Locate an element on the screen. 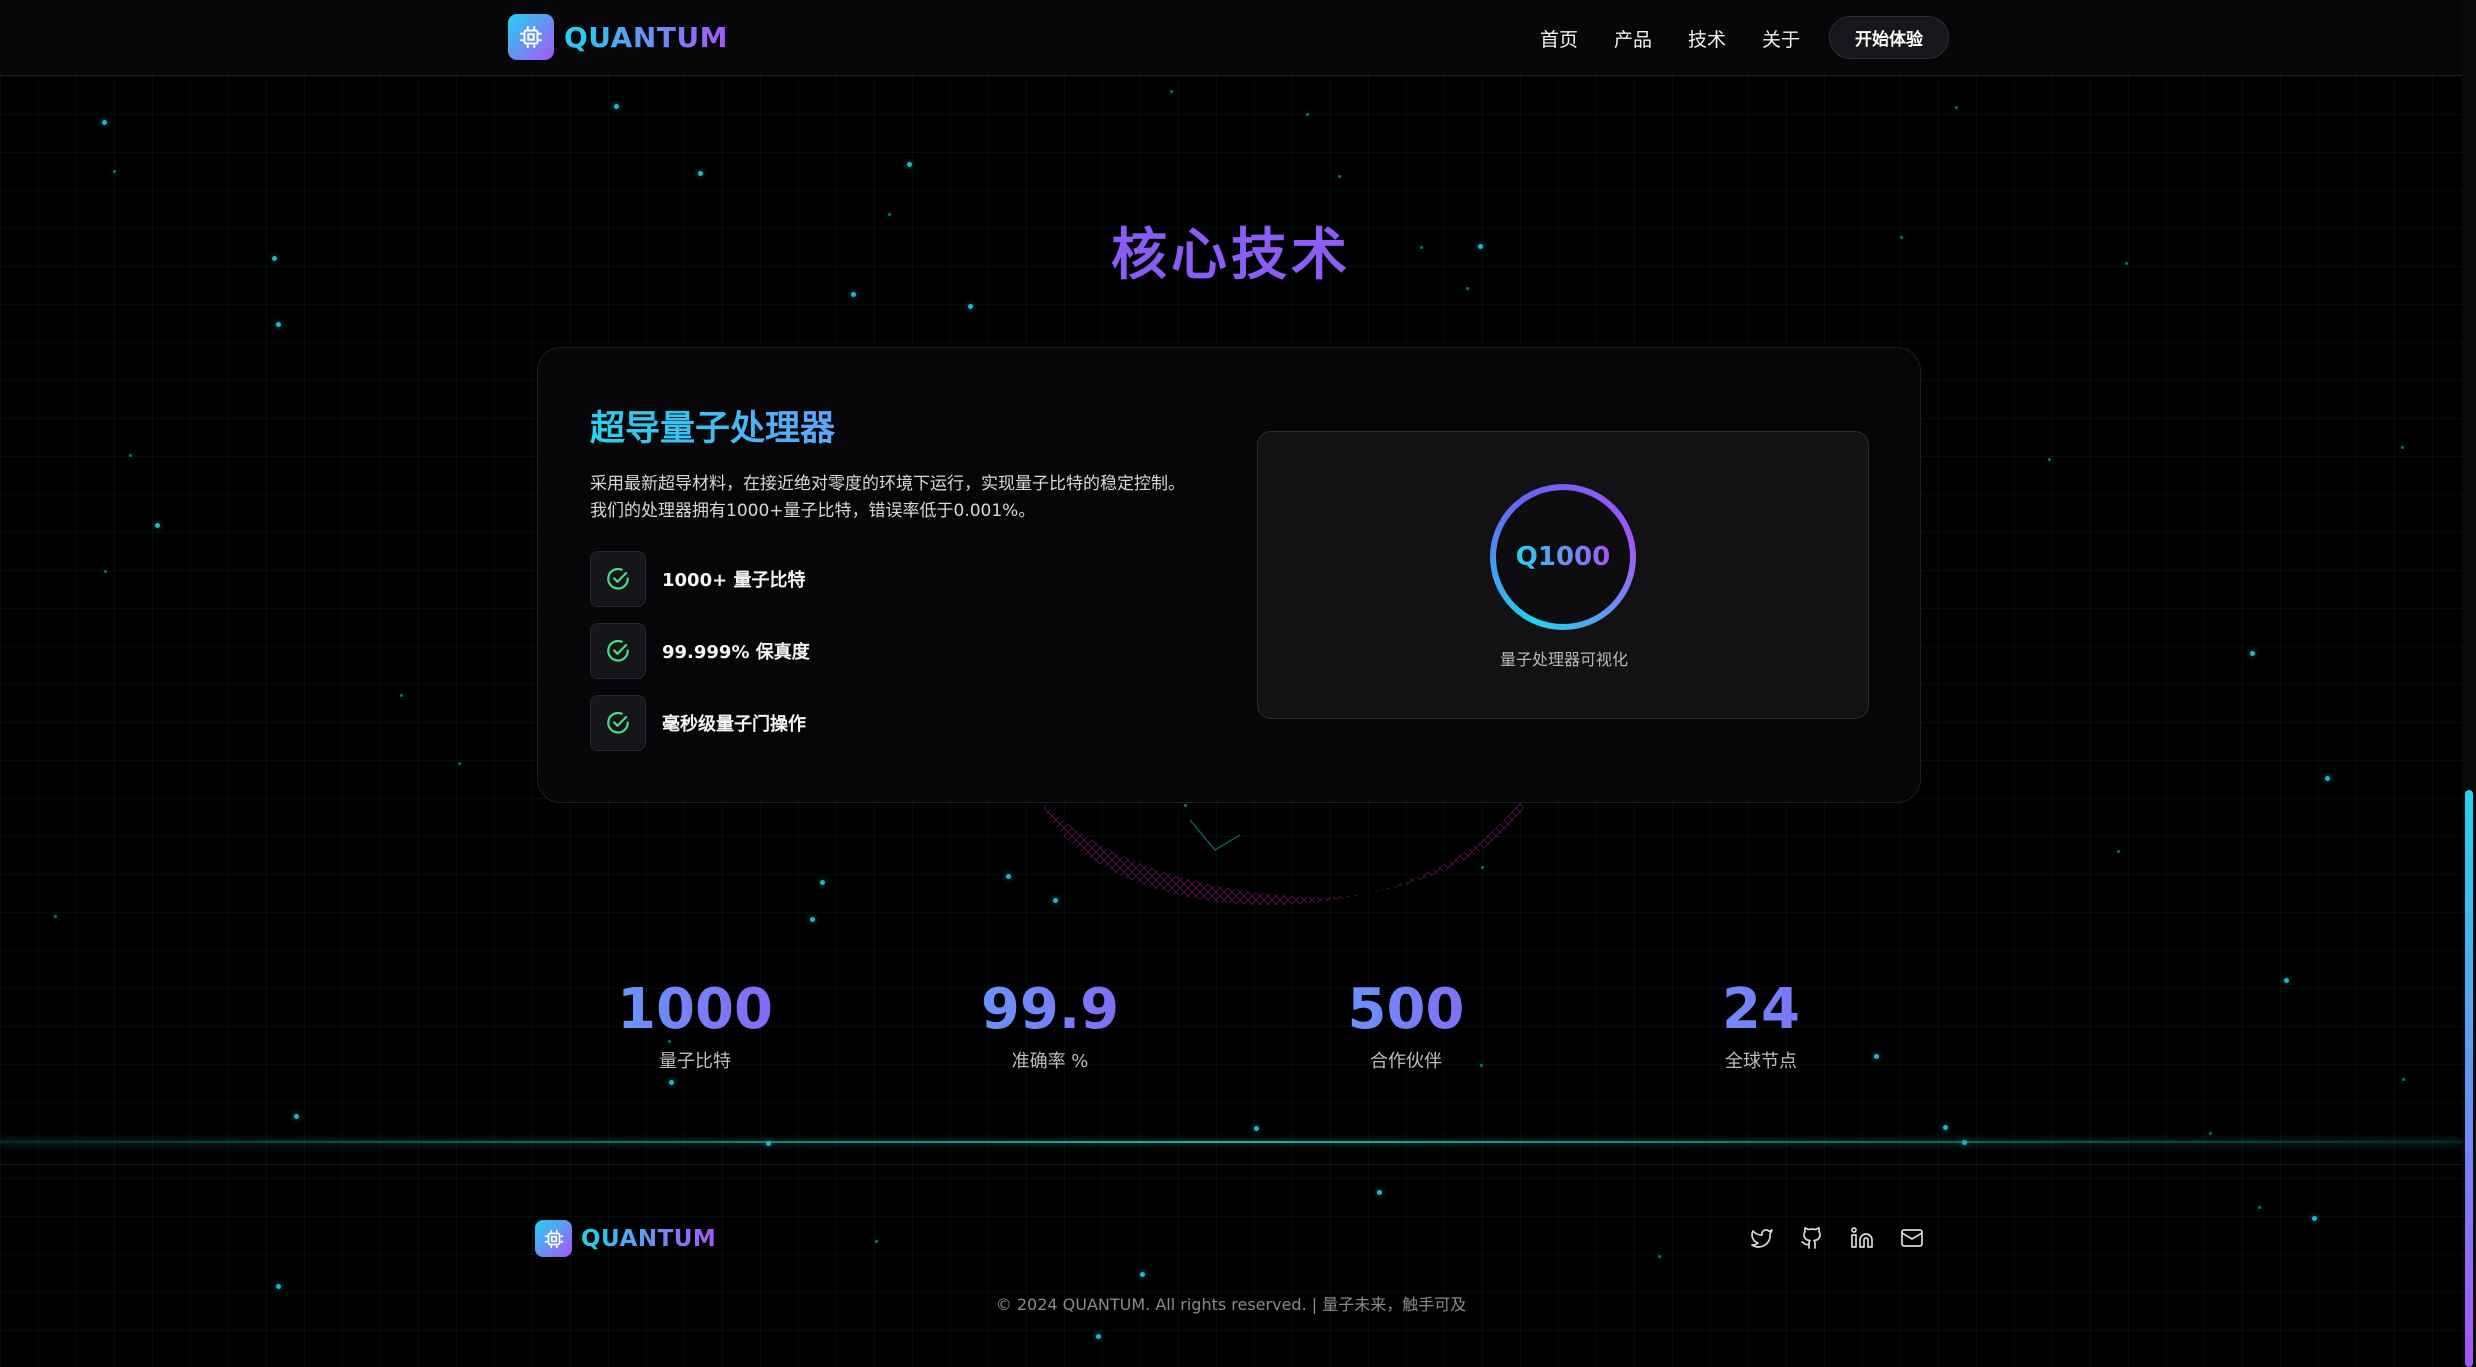 Image resolution: width=2476 pixels, height=1367 pixels. footer-brand-logo: QUANTUM is located at coordinates (625, 1238).